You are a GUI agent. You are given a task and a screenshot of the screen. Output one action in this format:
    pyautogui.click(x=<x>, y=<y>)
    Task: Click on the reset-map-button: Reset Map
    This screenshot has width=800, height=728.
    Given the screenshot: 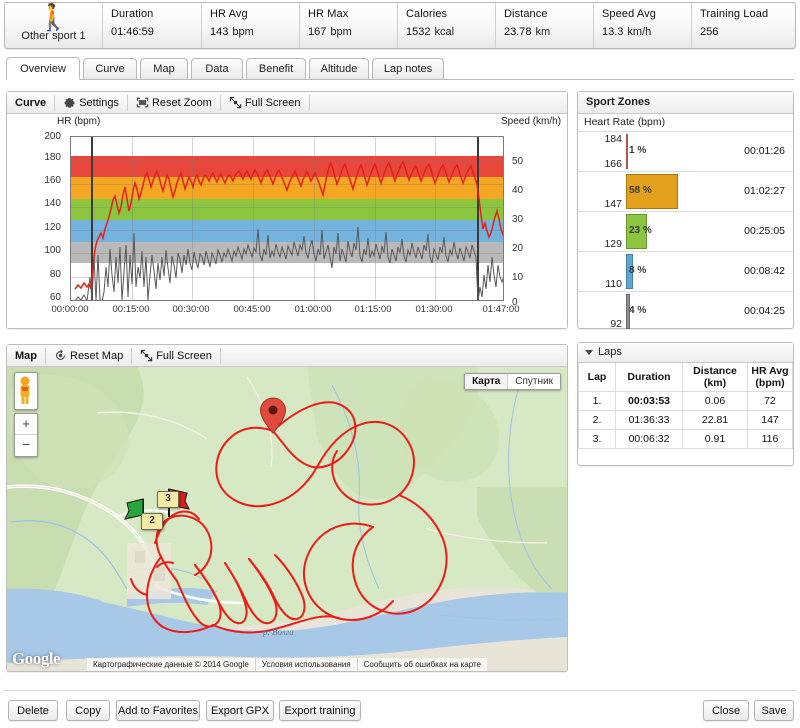 What is the action you would take?
    pyautogui.click(x=88, y=356)
    